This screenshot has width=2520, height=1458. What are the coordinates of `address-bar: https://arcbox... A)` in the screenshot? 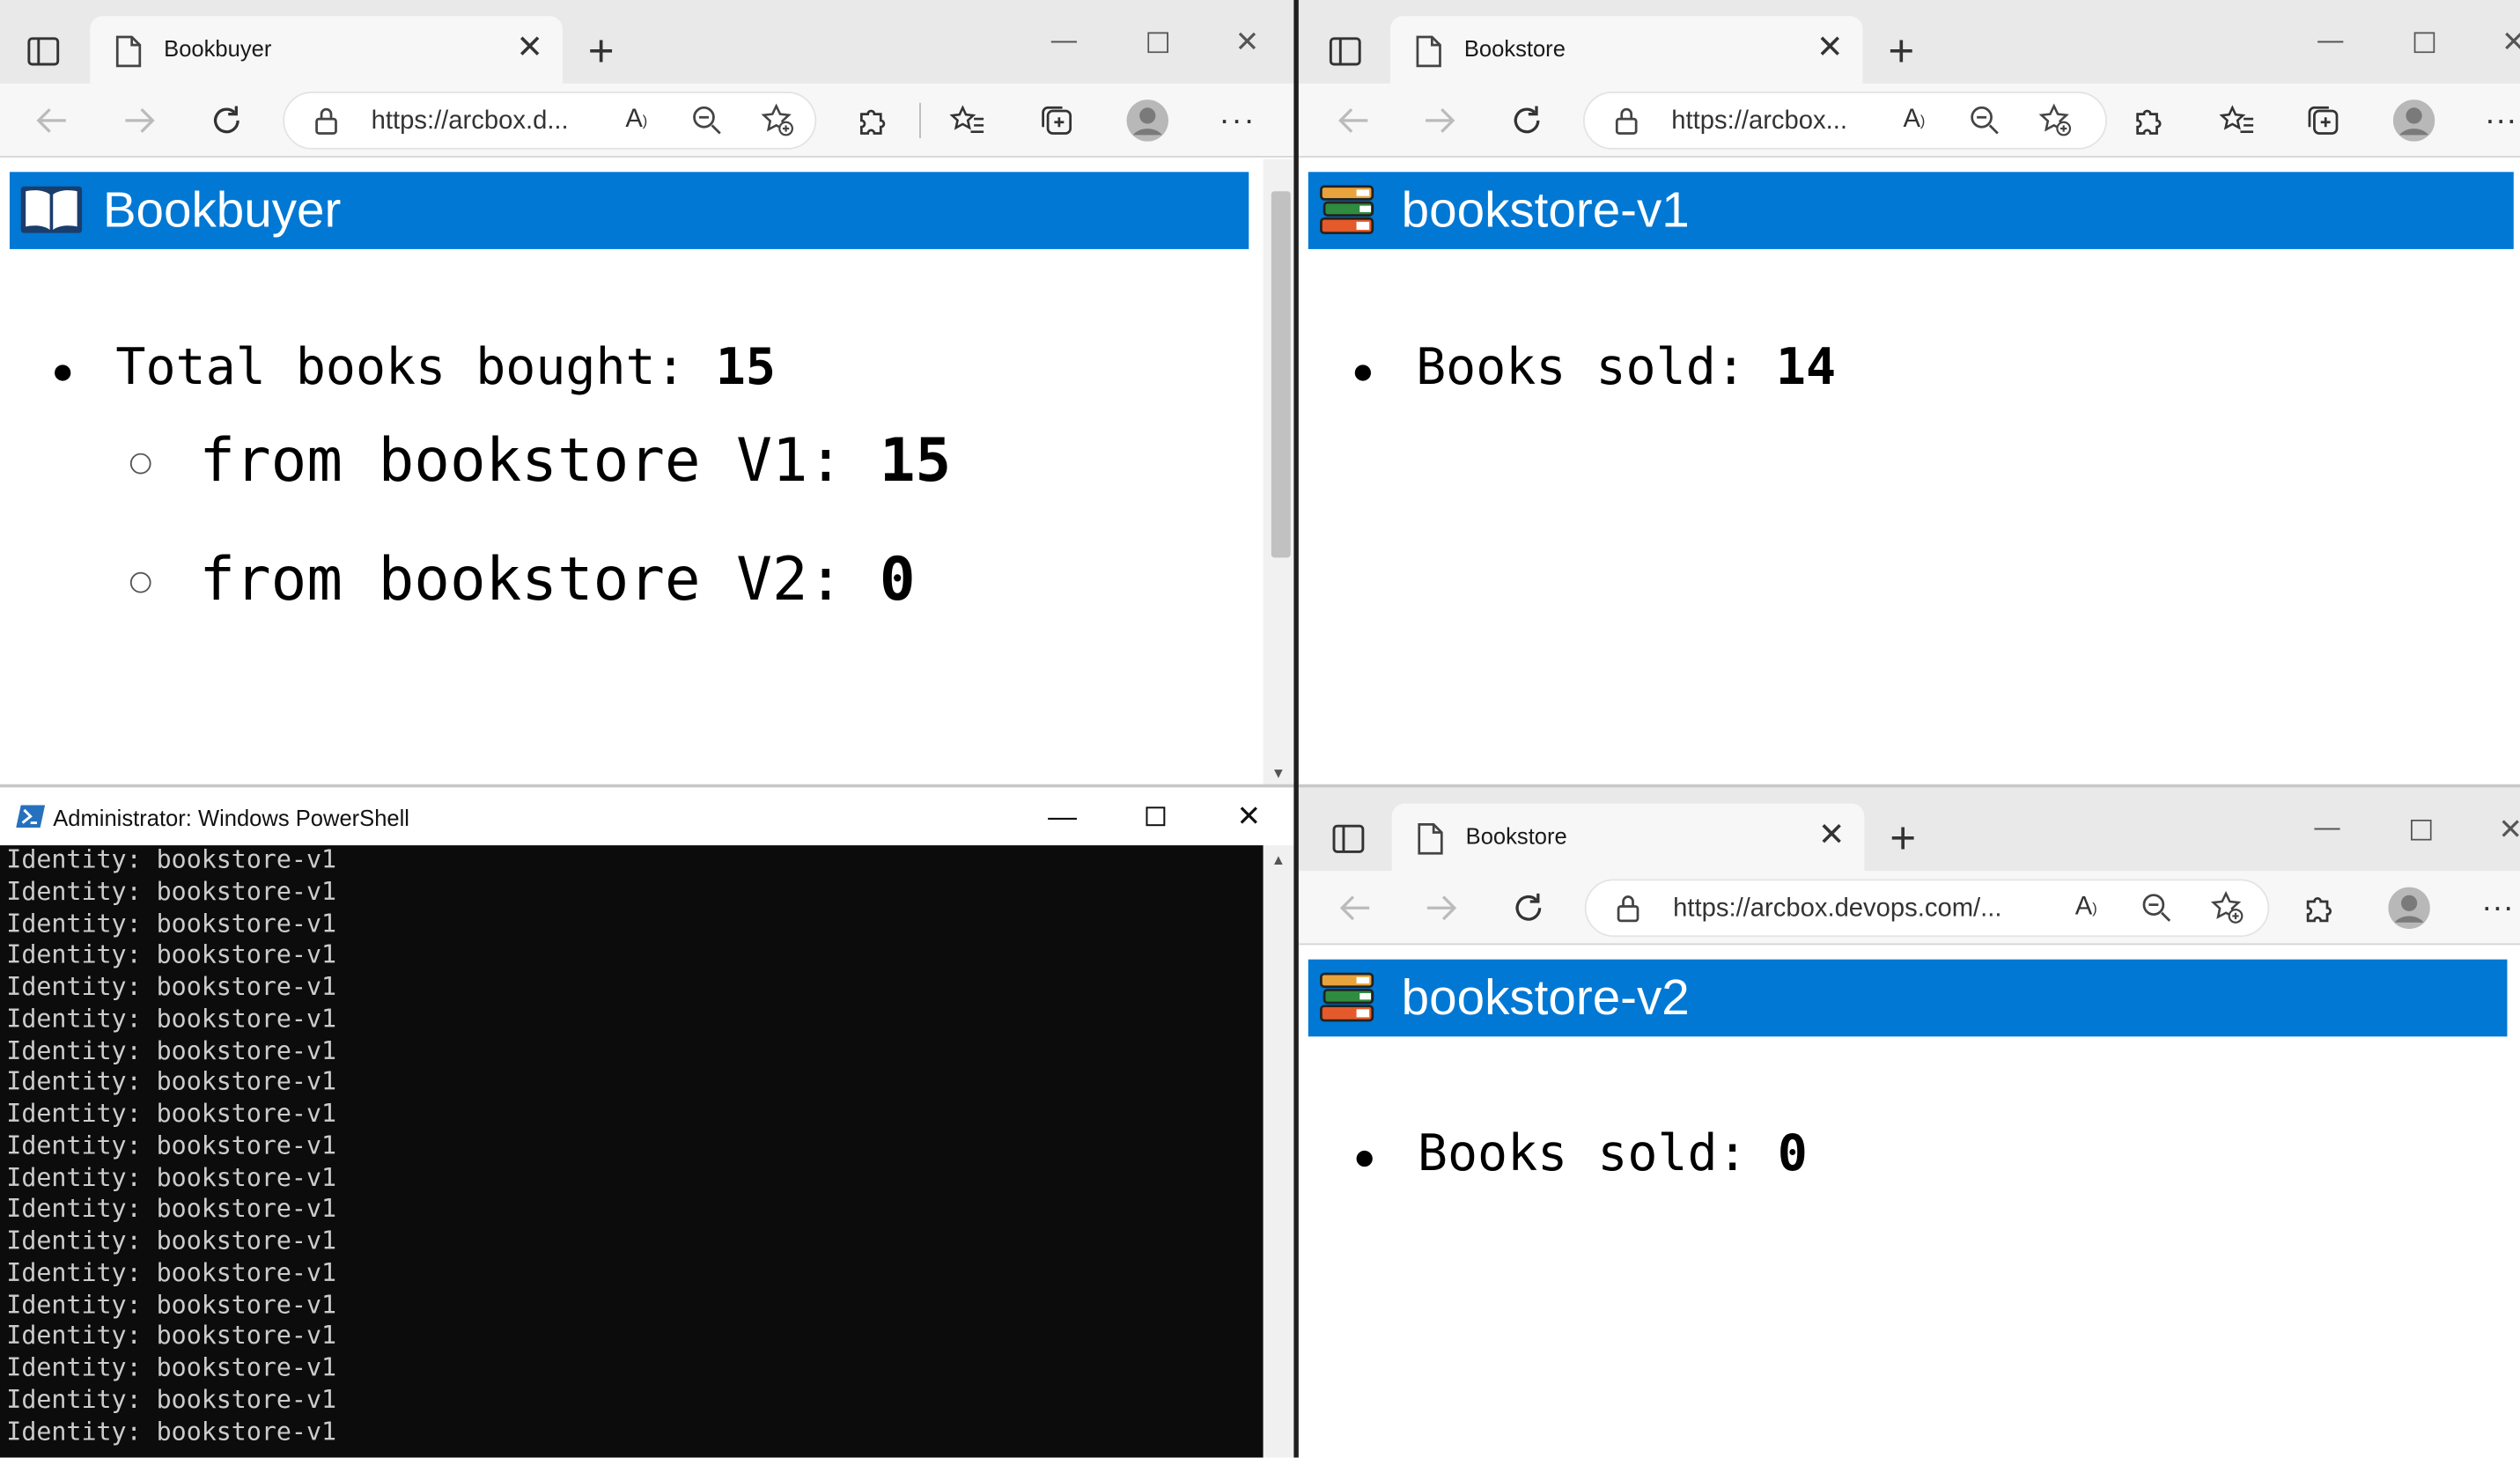 It's located at (1844, 121).